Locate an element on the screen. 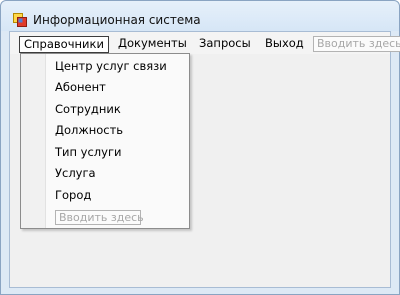 The height and width of the screenshot is (295, 400). dropdown-item-city: Город is located at coordinates (73, 195).